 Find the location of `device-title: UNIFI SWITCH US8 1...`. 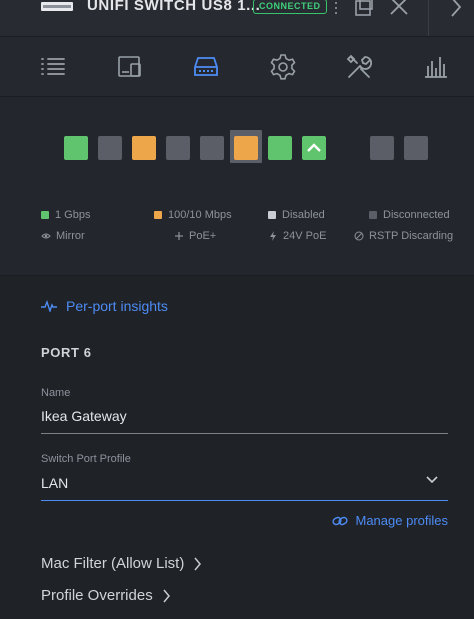

device-title: UNIFI SWITCH US8 1... is located at coordinates (174, 7).